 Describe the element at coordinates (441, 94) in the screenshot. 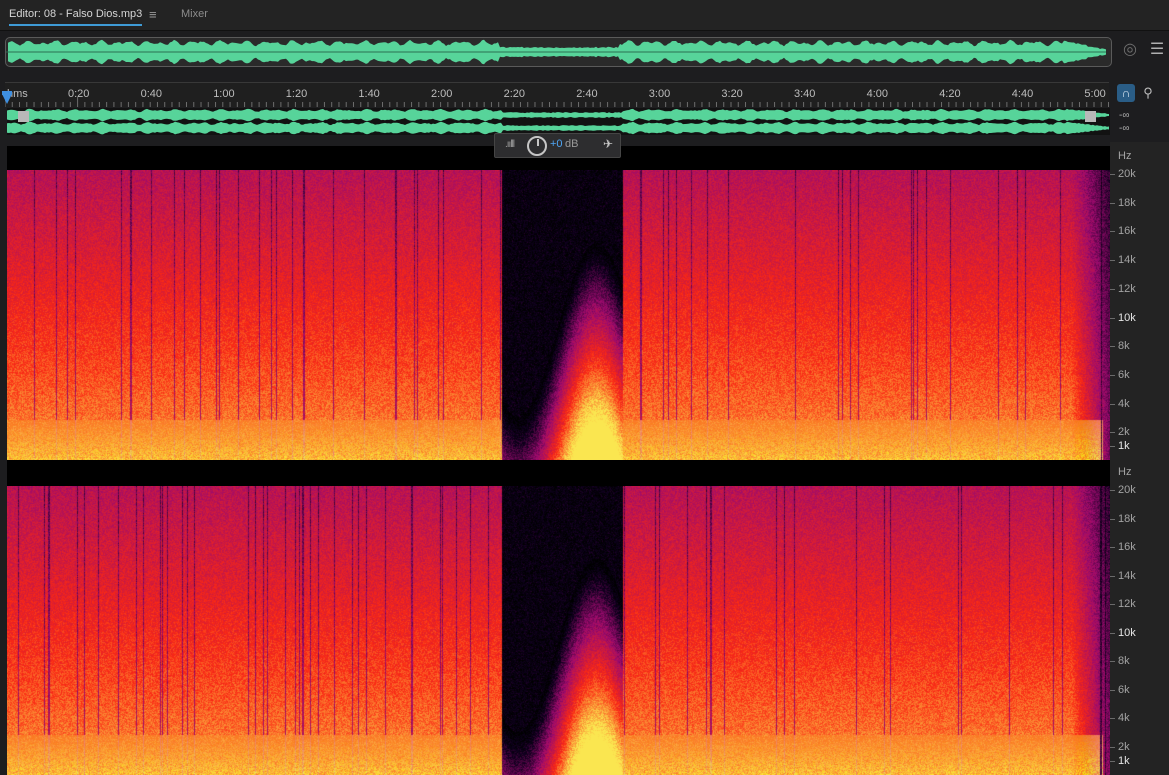

I see `time-tick-label: 2:00` at that location.